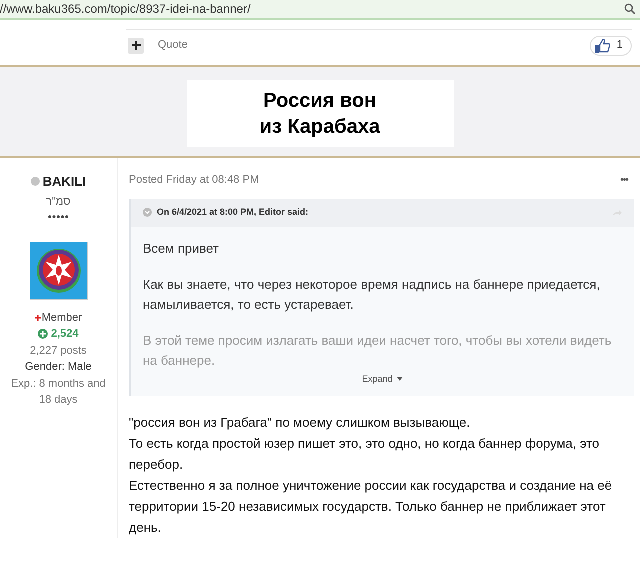 The image size is (640, 579). Describe the element at coordinates (43, 334) in the screenshot. I see `reputation-icon` at that location.